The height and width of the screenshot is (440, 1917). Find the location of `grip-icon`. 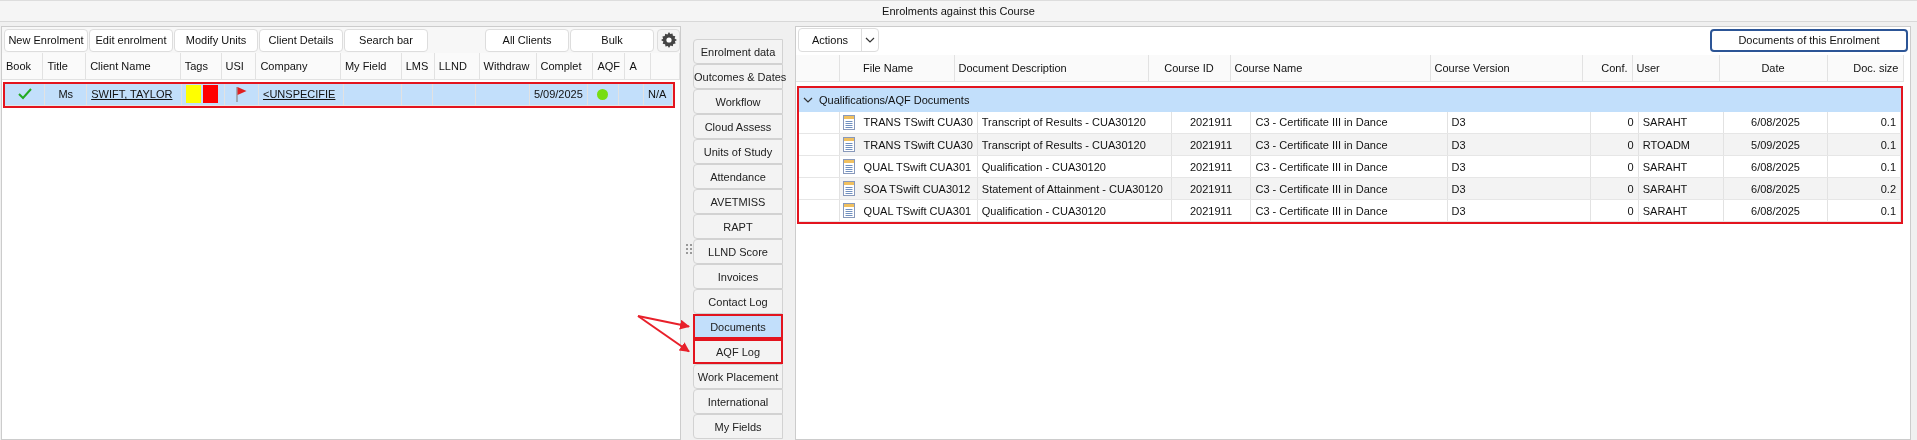

grip-icon is located at coordinates (689, 249).